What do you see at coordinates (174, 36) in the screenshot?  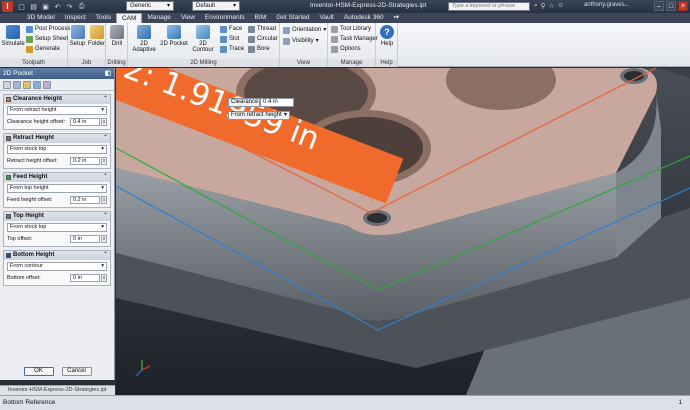 I see `2d-pocket-button: 2D Pocket` at bounding box center [174, 36].